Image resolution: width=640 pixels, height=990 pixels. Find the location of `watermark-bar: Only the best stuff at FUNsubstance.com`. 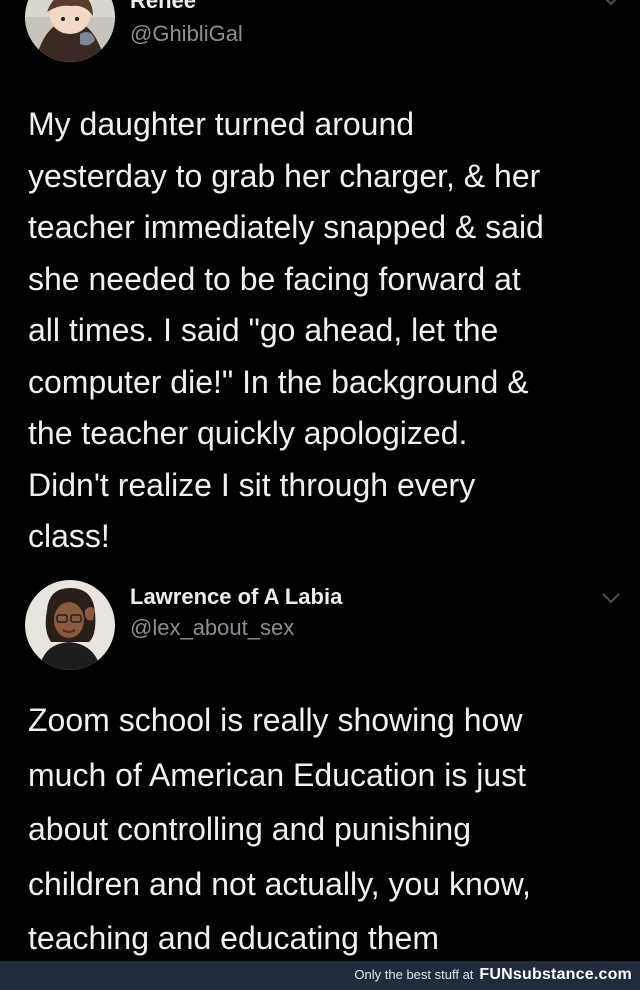

watermark-bar: Only the best stuff at FUNsubstance.com is located at coordinates (320, 975).